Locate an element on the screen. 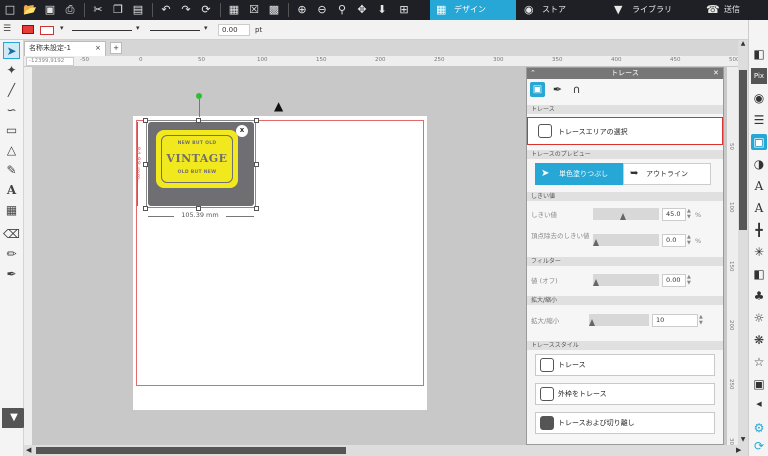  trace-detach-button: トレースおよび切り離し is located at coordinates (625, 423).